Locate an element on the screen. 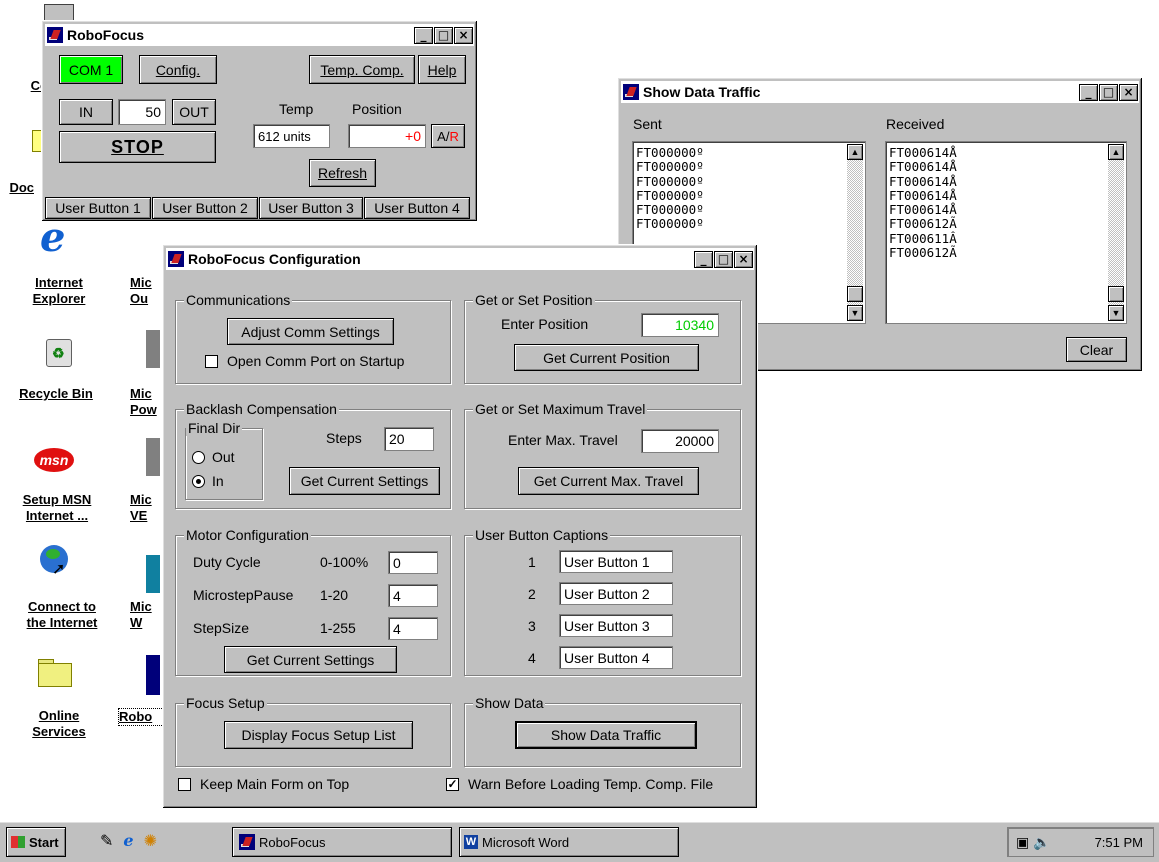 This screenshot has height=862, width=1159. max-travel-input: 20000 is located at coordinates (680, 441).